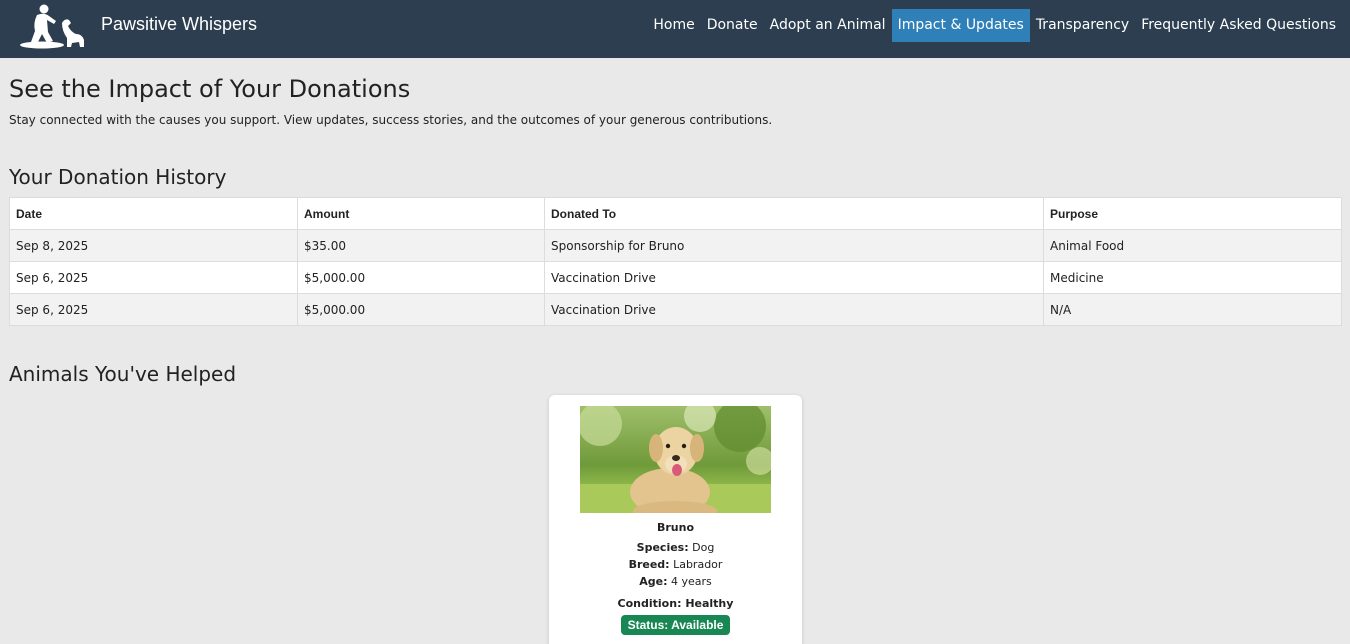 The height and width of the screenshot is (644, 1350). I want to click on cell-purpose: Medicine, so click(1192, 277).